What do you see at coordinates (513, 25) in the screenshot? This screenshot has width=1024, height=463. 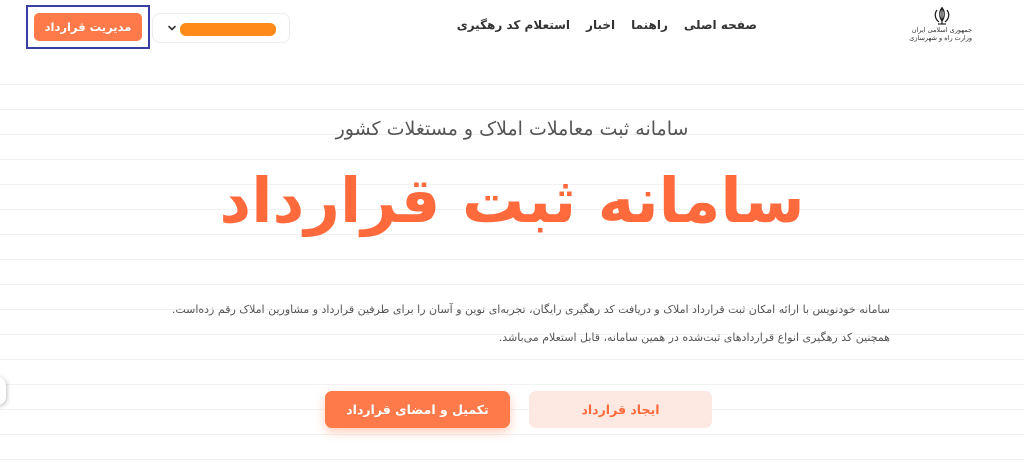 I see `nav-tracking-inquiry: استعلام کد رهگیری` at bounding box center [513, 25].